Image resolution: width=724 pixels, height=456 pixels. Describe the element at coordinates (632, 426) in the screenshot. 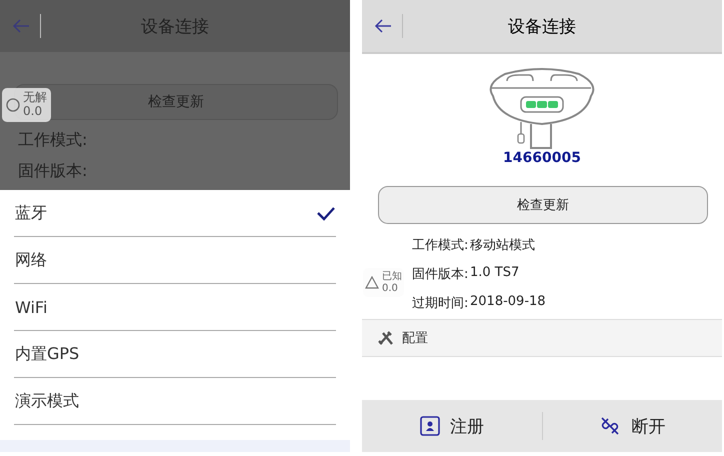

I see `disconnect-button: 断开` at that location.